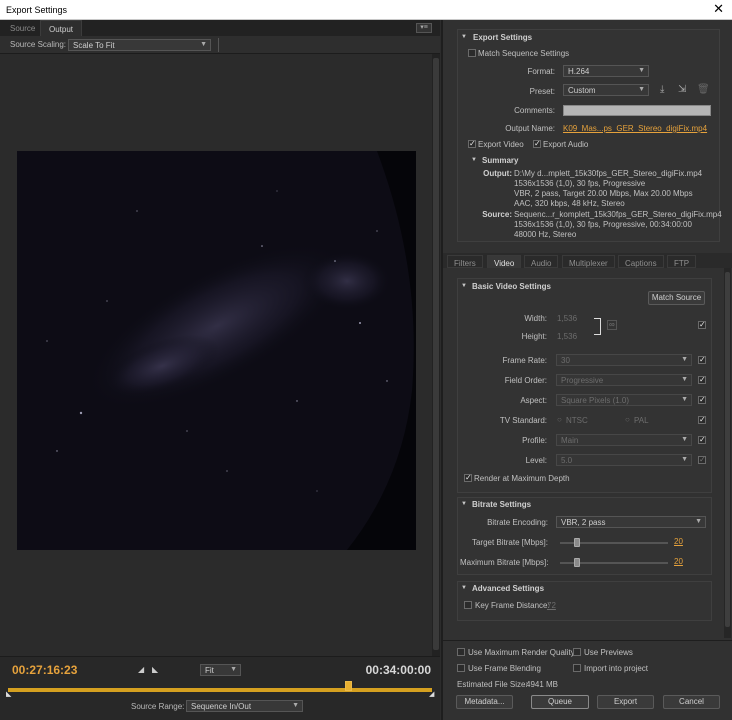  What do you see at coordinates (612, 325) in the screenshot?
I see `link-icon: ∞` at bounding box center [612, 325].